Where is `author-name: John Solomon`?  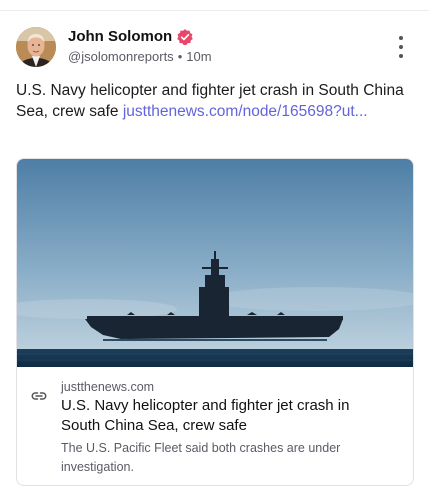
author-name: John Solomon is located at coordinates (120, 37).